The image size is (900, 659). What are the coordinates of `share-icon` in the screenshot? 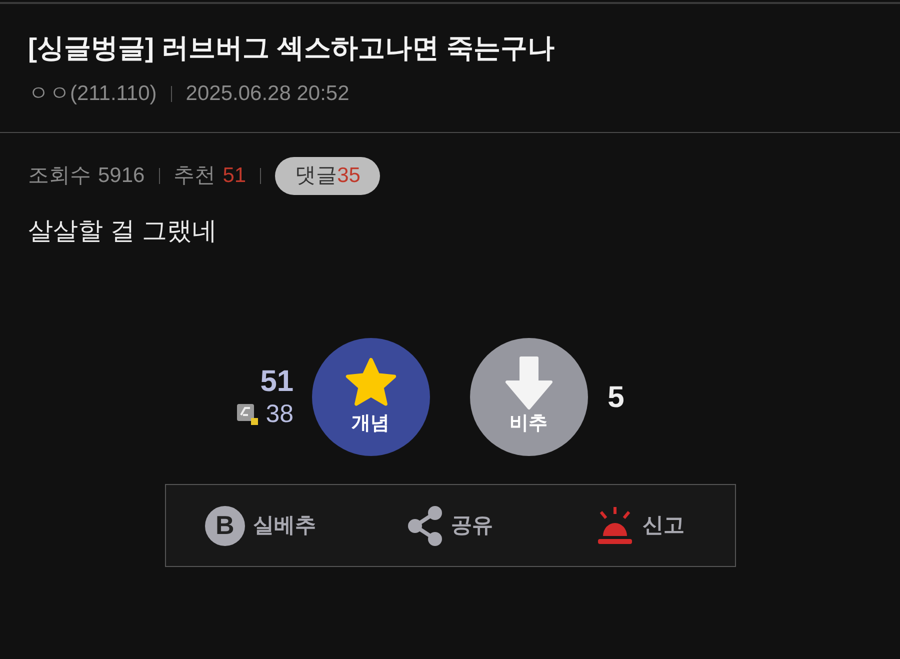 It's located at (424, 526).